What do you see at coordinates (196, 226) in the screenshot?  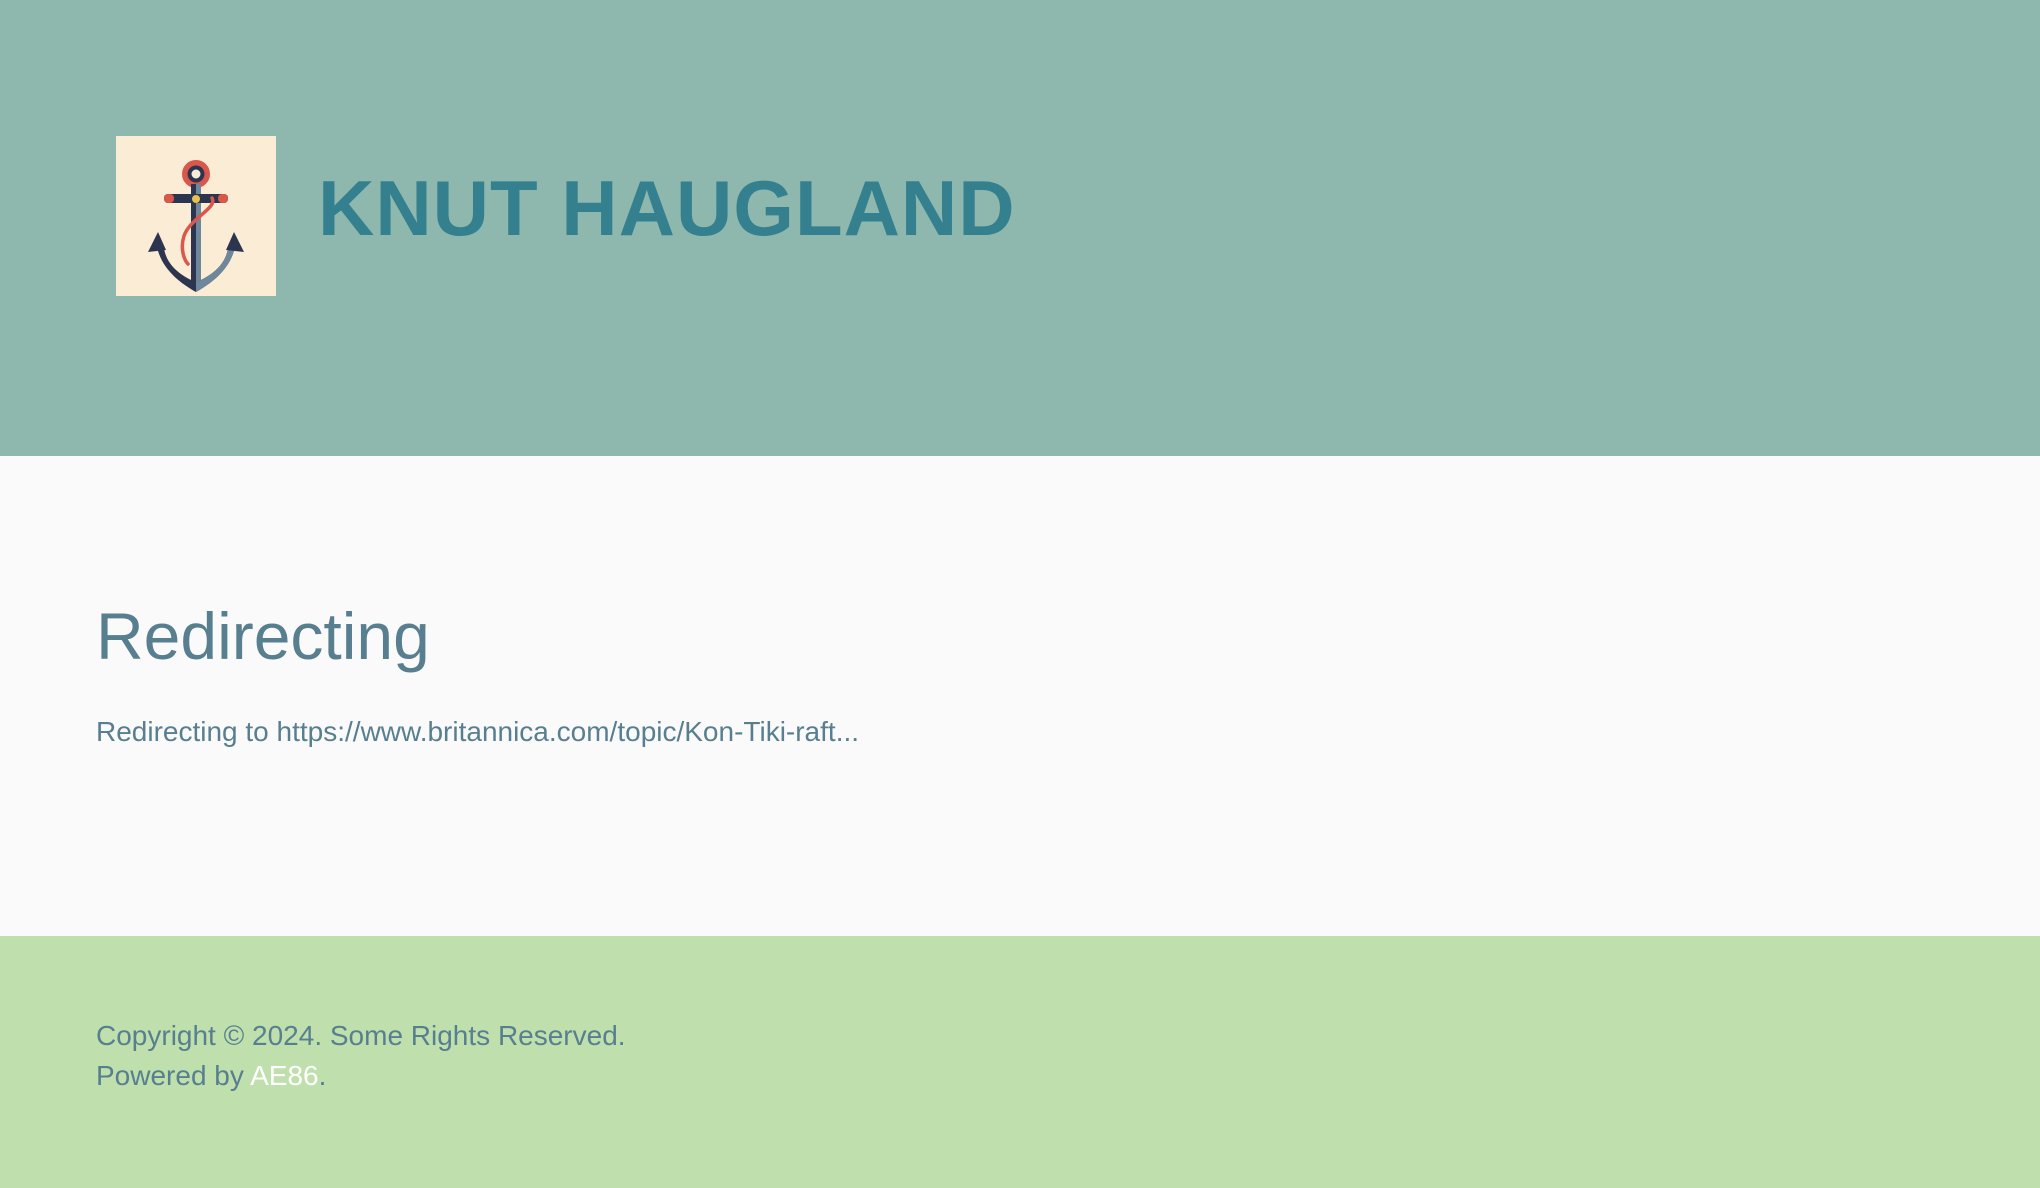 I see `anchor-icon` at bounding box center [196, 226].